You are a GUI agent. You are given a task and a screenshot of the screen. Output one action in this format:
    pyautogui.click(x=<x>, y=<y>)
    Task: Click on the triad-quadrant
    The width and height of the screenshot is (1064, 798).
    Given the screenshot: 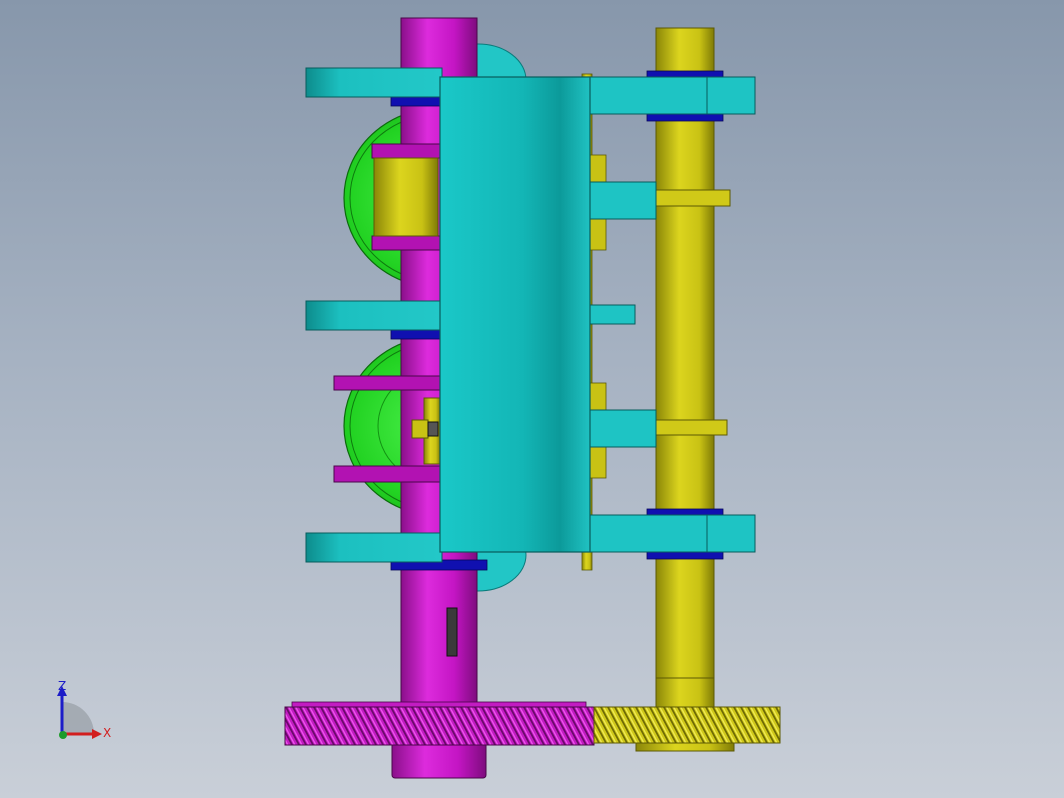 What is the action you would take?
    pyautogui.click(x=78, y=718)
    